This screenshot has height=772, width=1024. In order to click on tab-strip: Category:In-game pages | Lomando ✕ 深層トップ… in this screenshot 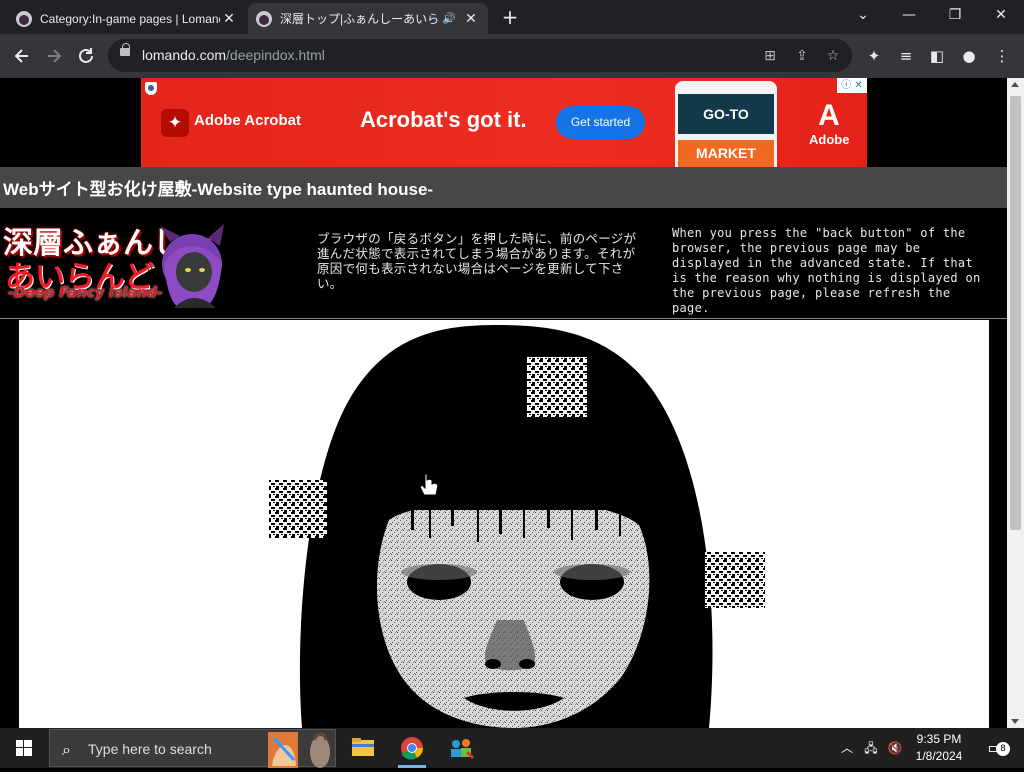, I will do `click(512, 17)`.